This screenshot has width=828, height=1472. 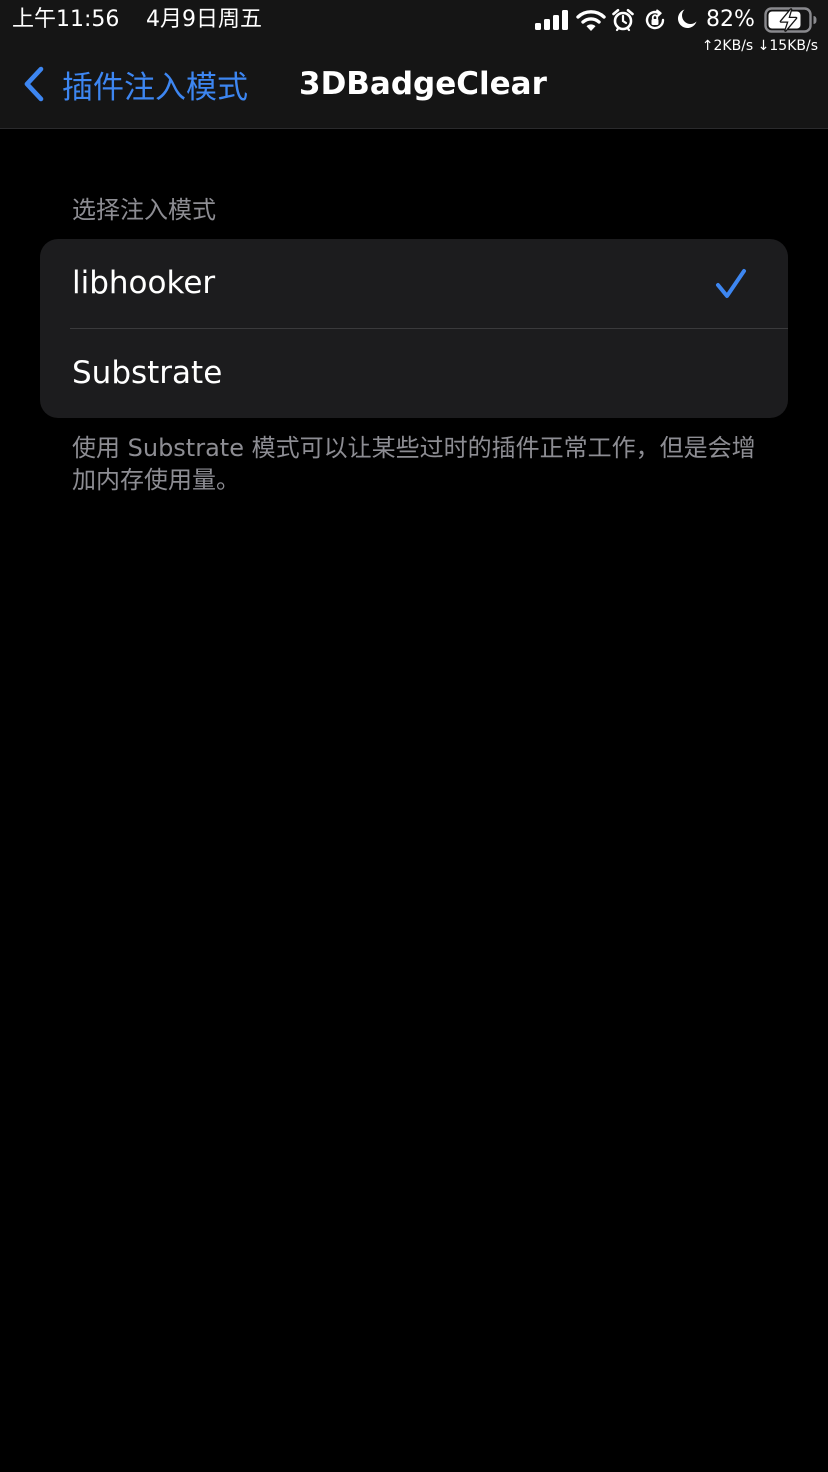 I want to click on injection-mode-list: libhooker Substrate, so click(x=414, y=328).